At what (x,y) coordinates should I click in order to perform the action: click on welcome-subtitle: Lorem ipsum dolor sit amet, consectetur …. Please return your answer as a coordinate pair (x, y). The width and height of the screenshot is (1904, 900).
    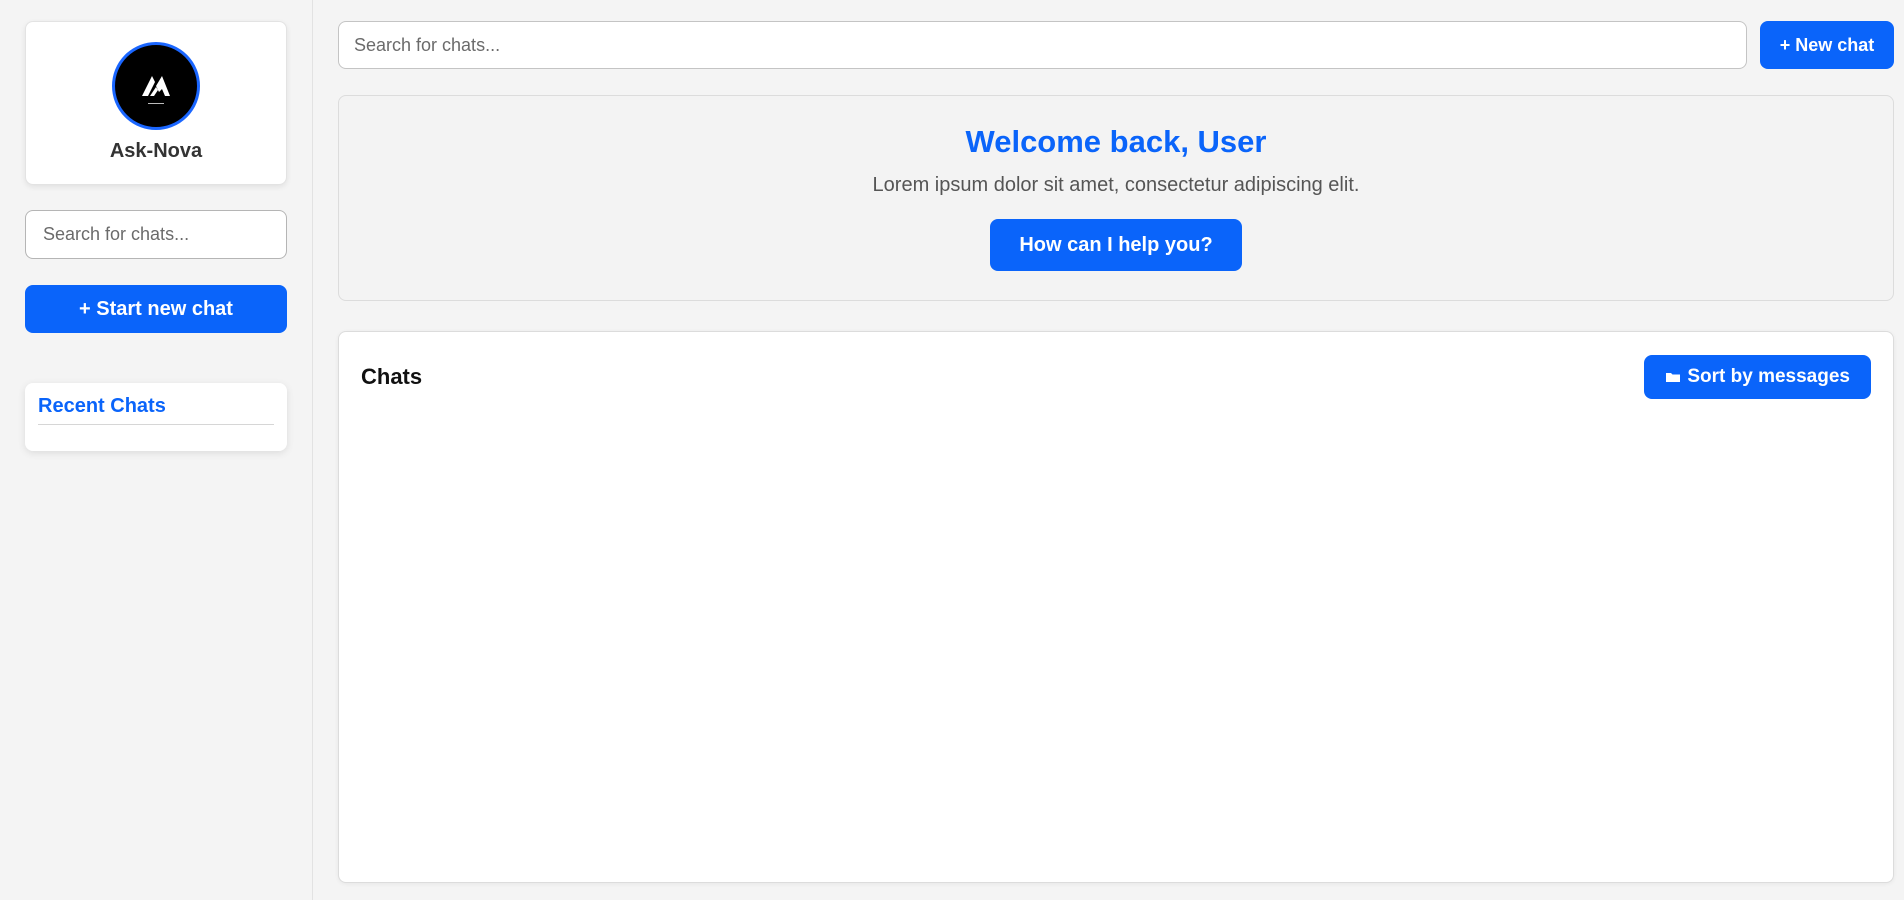
    Looking at the image, I should click on (1116, 185).